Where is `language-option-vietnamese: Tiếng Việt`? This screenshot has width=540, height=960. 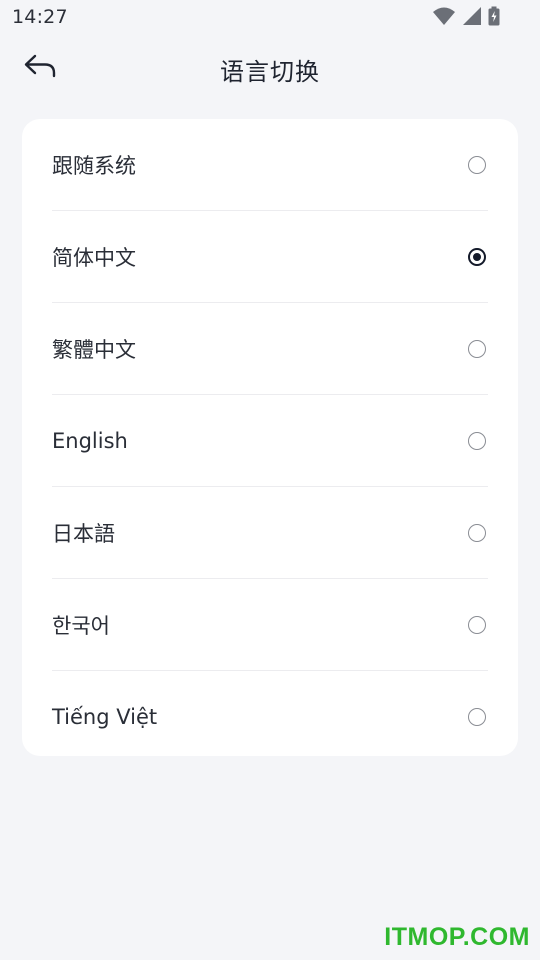 language-option-vietnamese: Tiếng Việt is located at coordinates (270, 716).